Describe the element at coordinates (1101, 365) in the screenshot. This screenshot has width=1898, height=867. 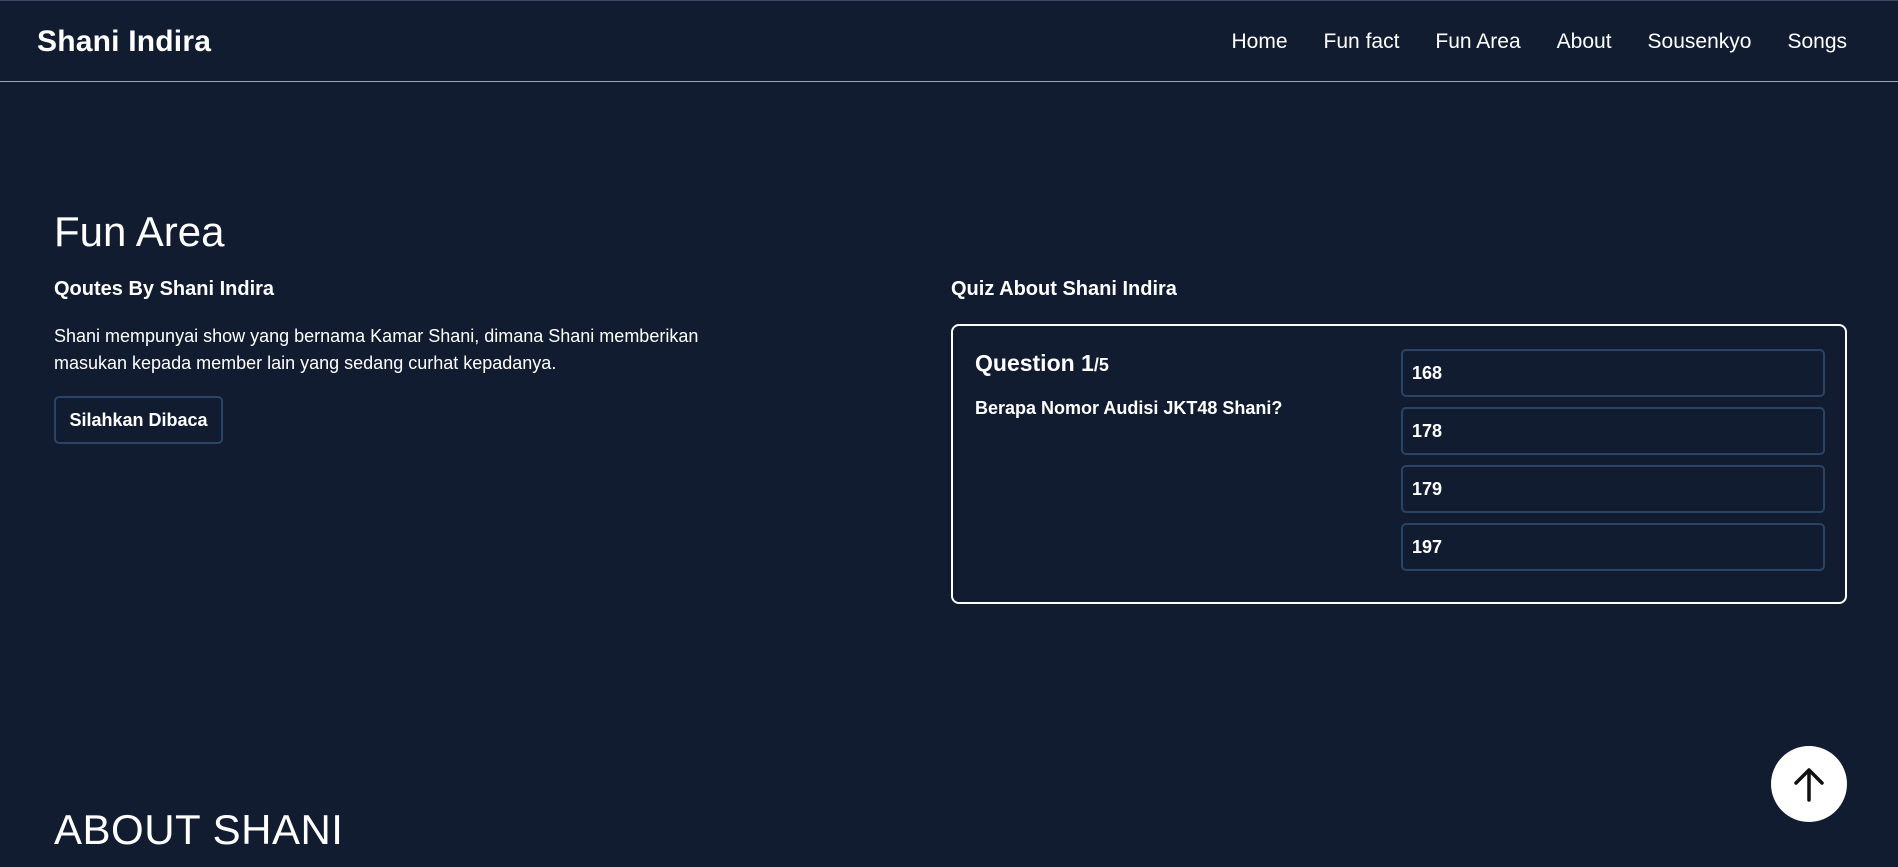
I see `question-total: /5` at that location.